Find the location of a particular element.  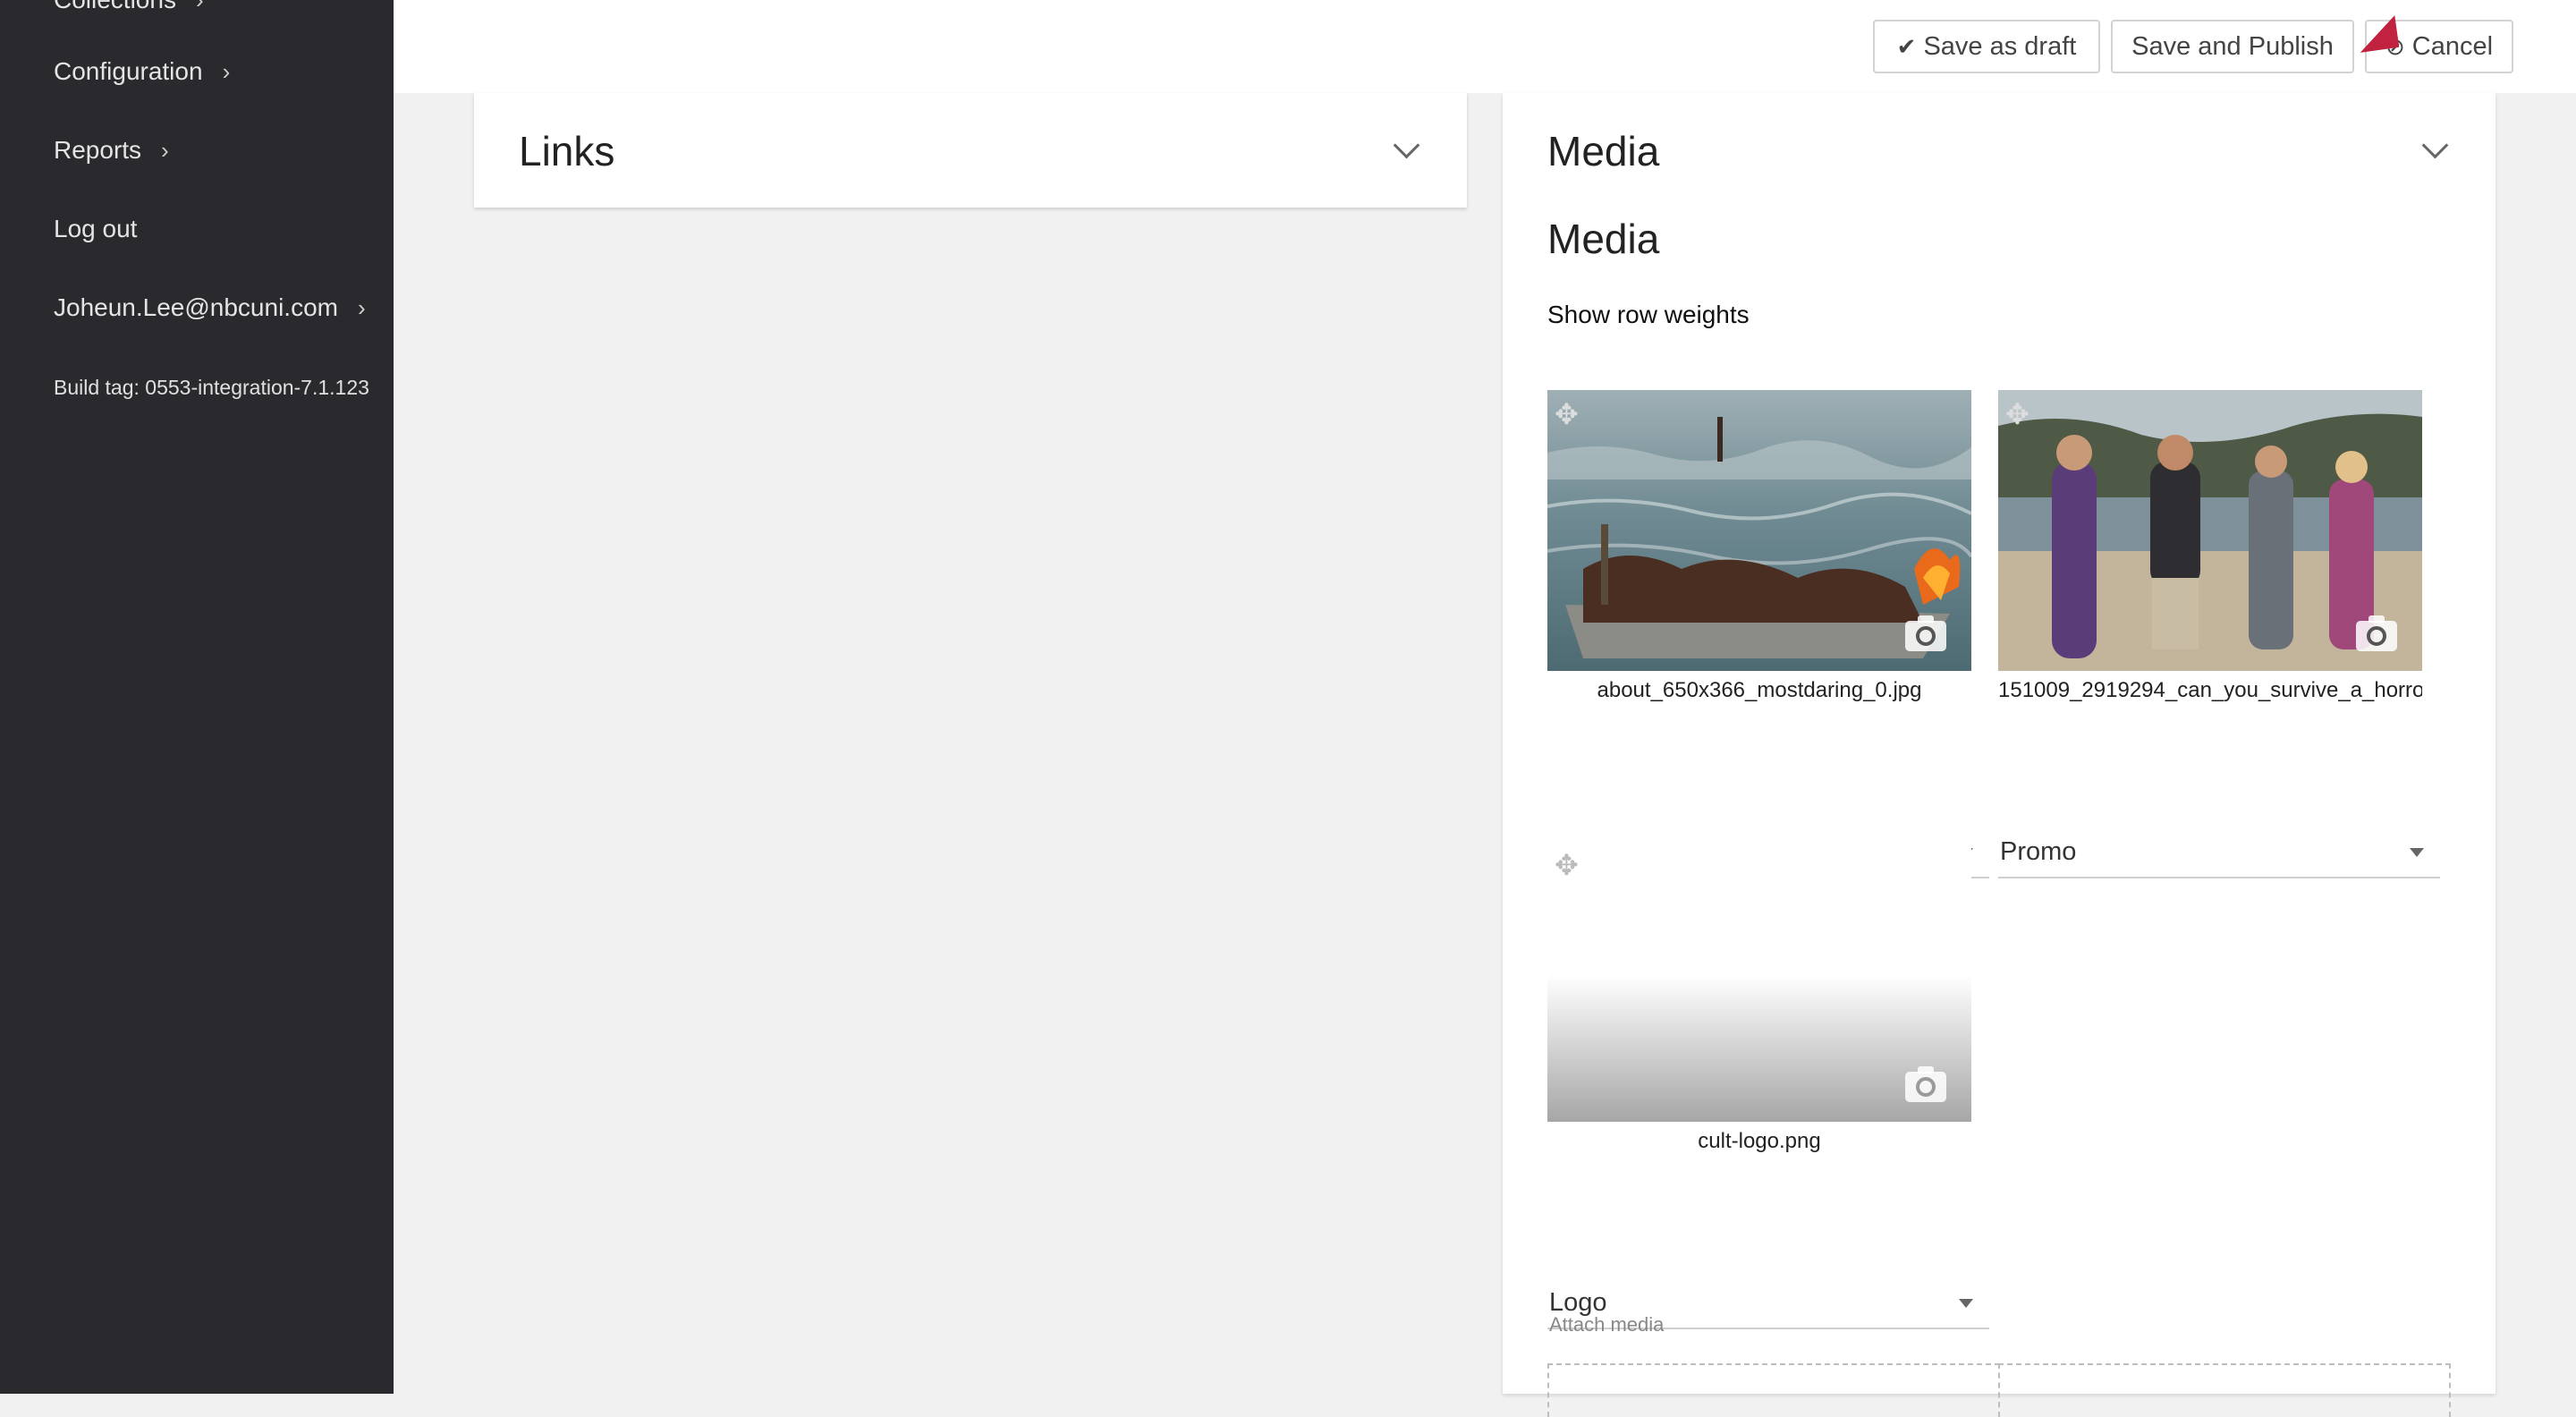

sidebar-item-logout: Log out is located at coordinates (95, 229).